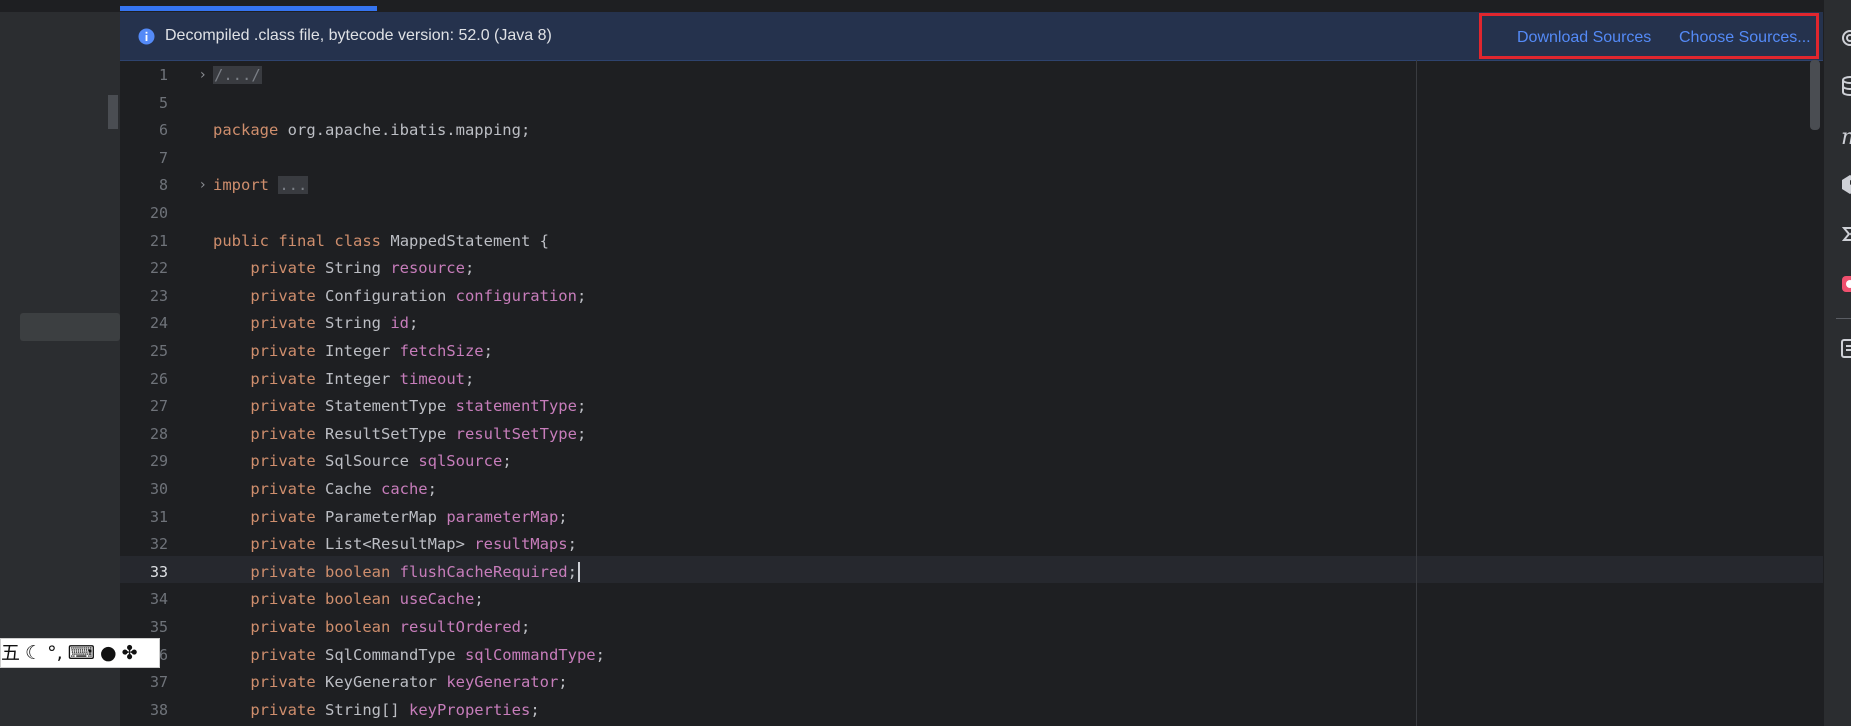 Image resolution: width=1851 pixels, height=726 pixels. Describe the element at coordinates (371, 627) in the screenshot. I see `code-line: private boolean resultOrdered;` at that location.